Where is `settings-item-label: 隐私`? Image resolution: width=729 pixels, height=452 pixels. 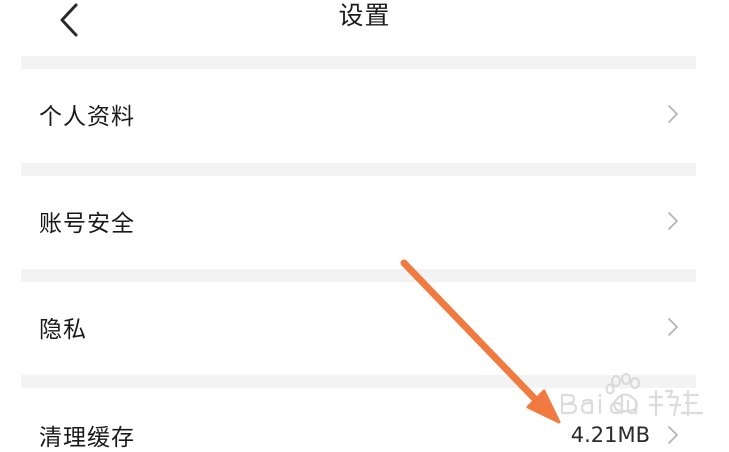 settings-item-label: 隐私 is located at coordinates (63, 330).